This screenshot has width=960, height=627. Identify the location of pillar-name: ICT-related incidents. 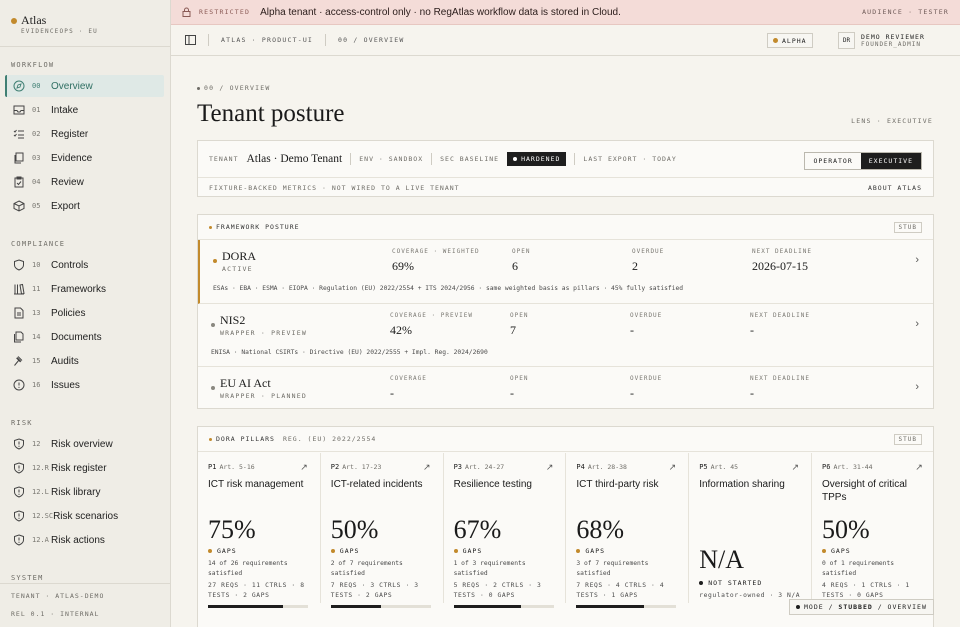
(376, 484).